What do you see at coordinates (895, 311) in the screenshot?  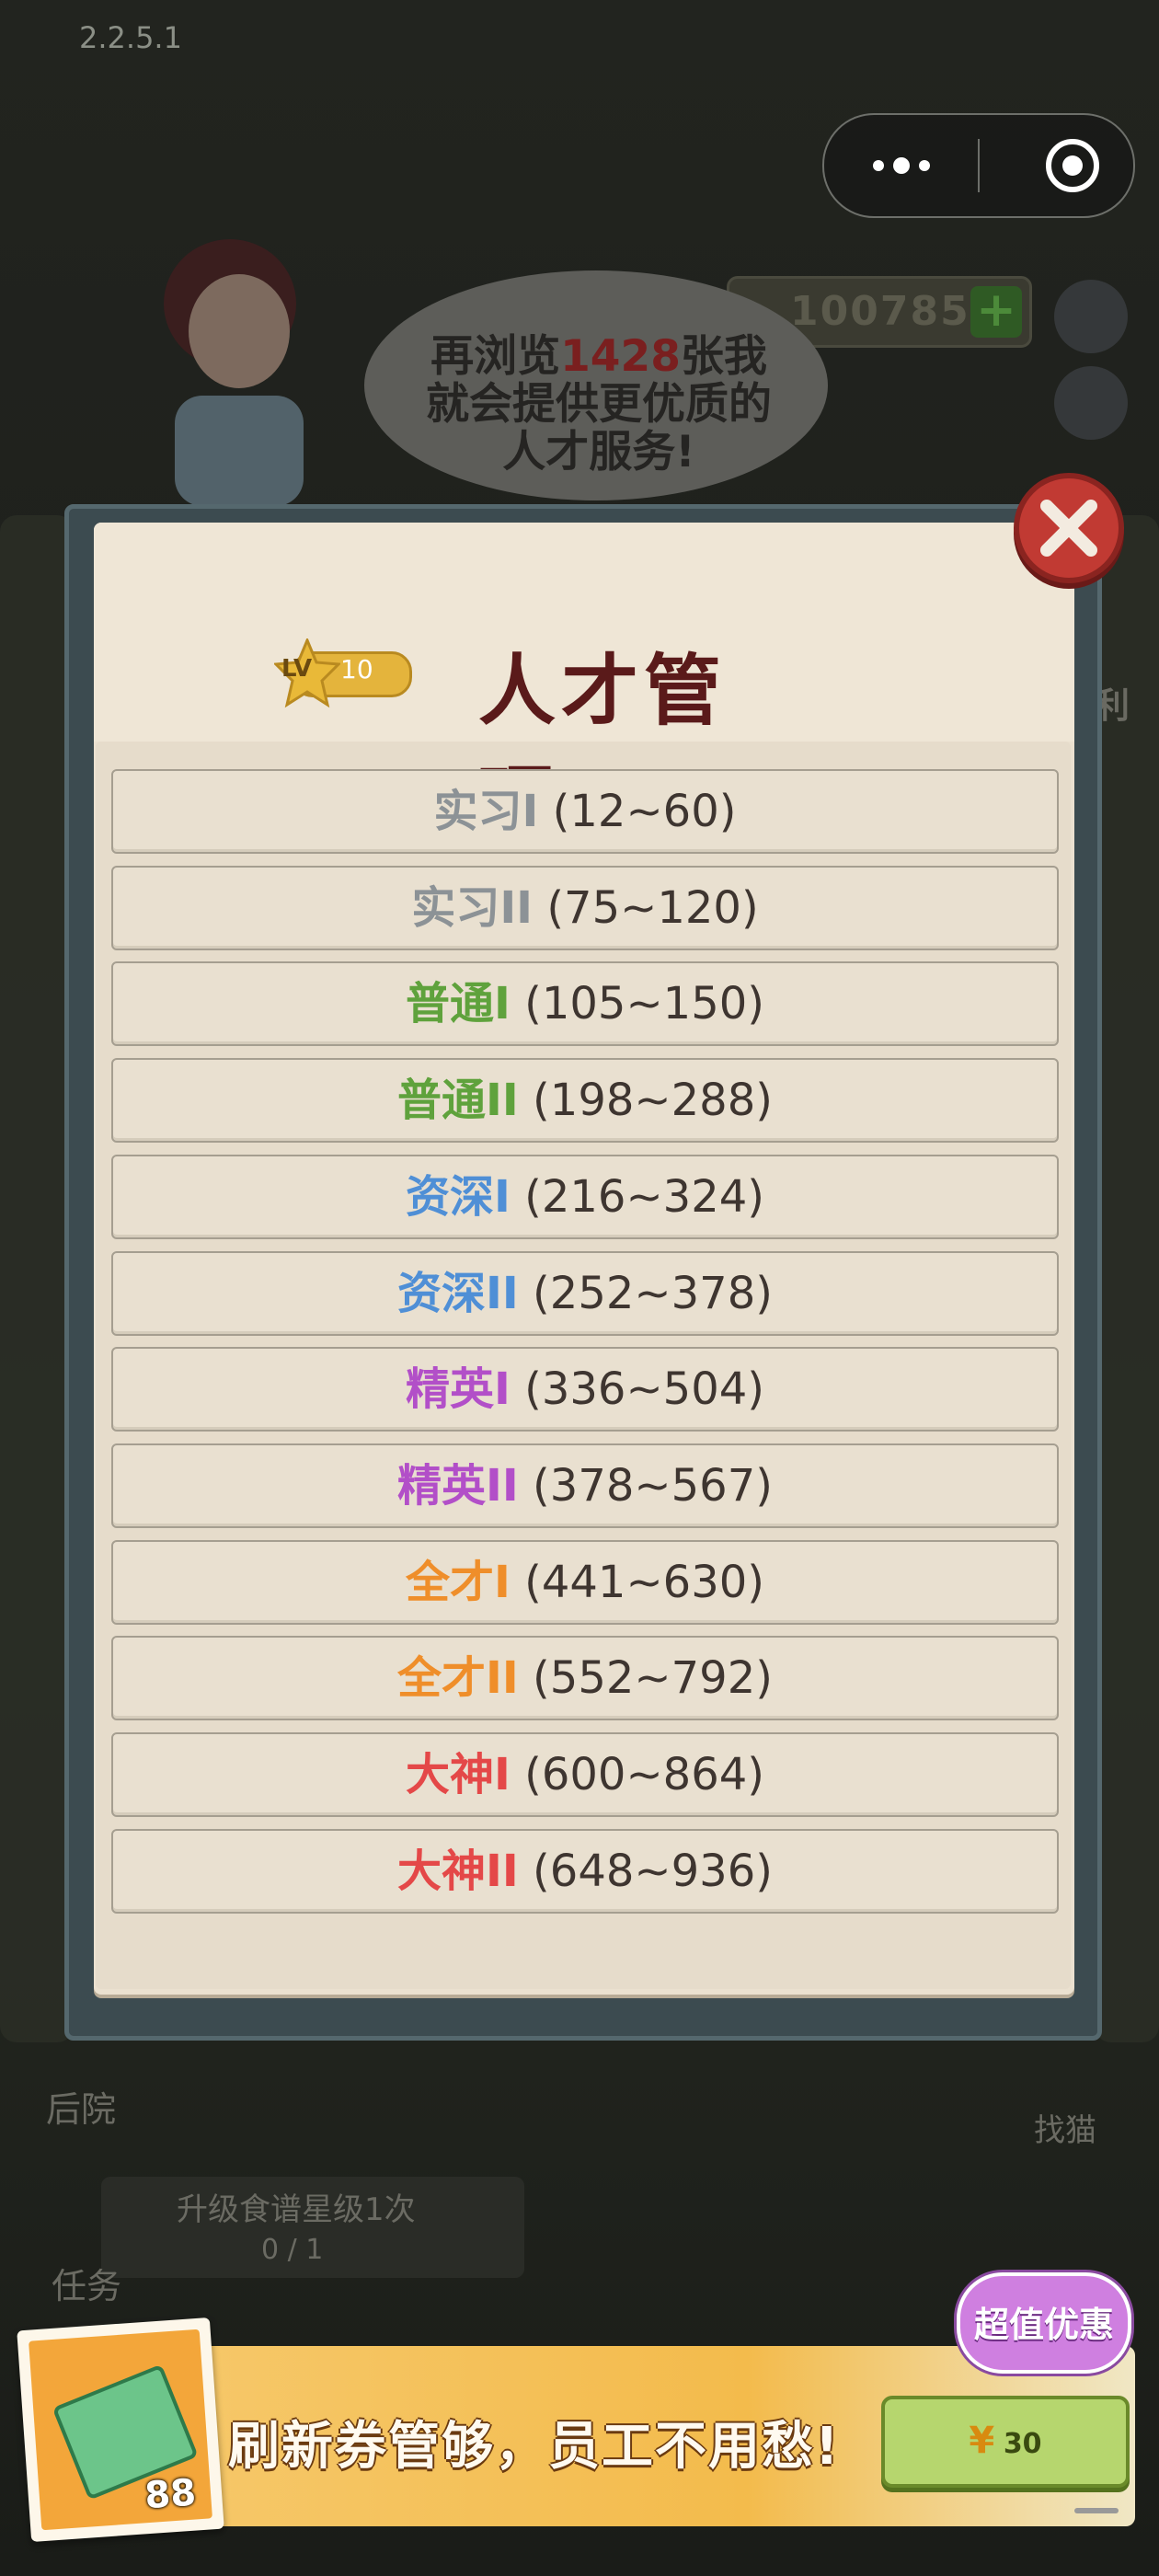 I see `money-value: 1007852` at bounding box center [895, 311].